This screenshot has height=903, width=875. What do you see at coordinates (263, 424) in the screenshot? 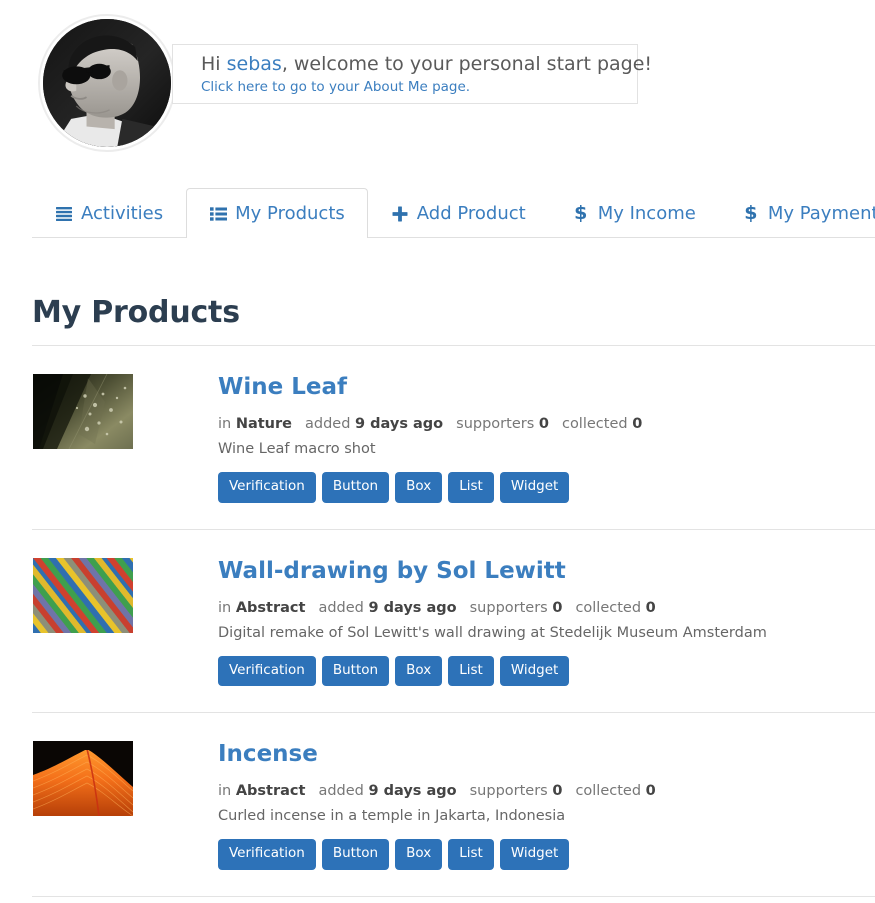
I see `product-category: Nature` at bounding box center [263, 424].